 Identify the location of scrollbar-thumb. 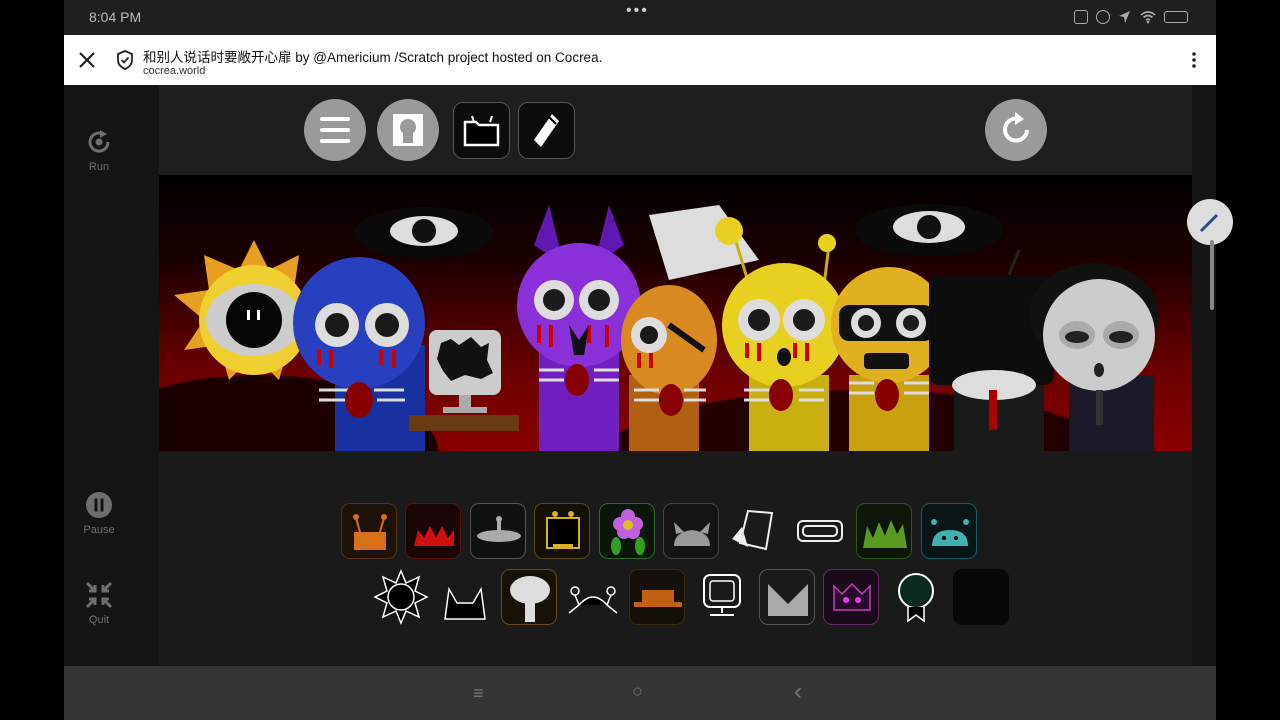
(1212, 275).